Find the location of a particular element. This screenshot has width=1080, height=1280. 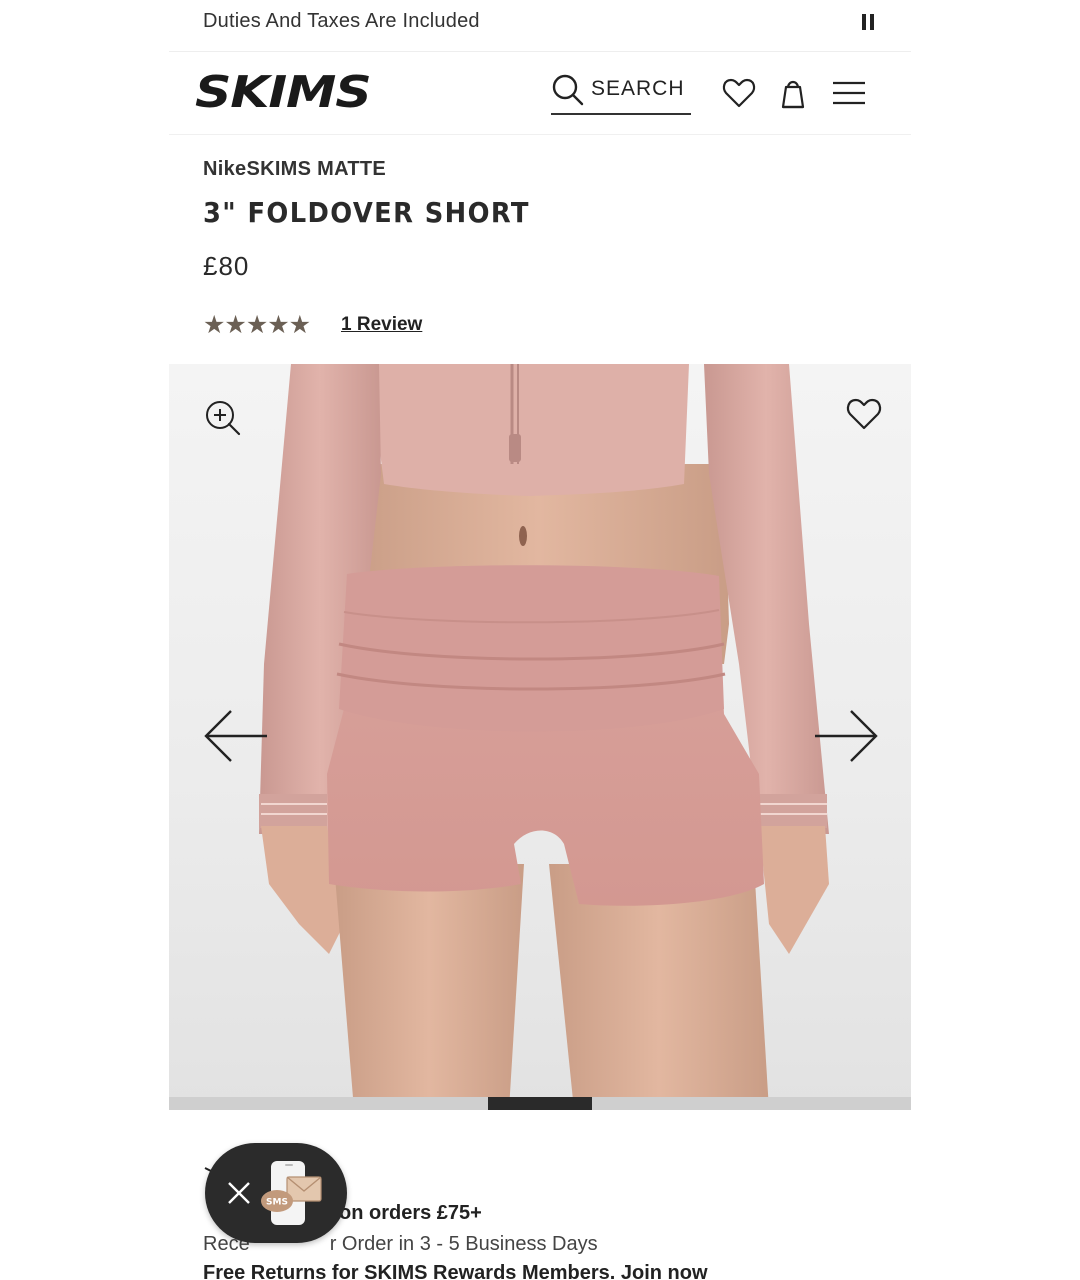

favorite-button is located at coordinates (864, 414).